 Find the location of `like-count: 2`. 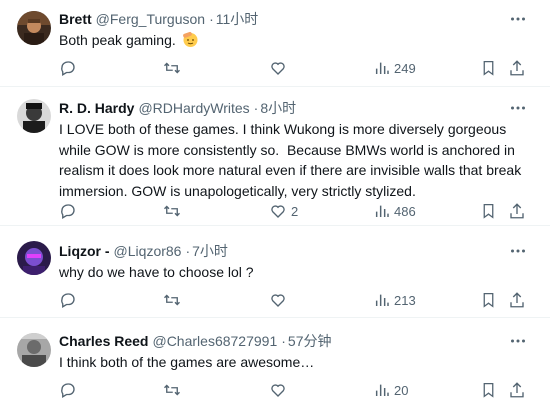

like-count: 2 is located at coordinates (295, 211).